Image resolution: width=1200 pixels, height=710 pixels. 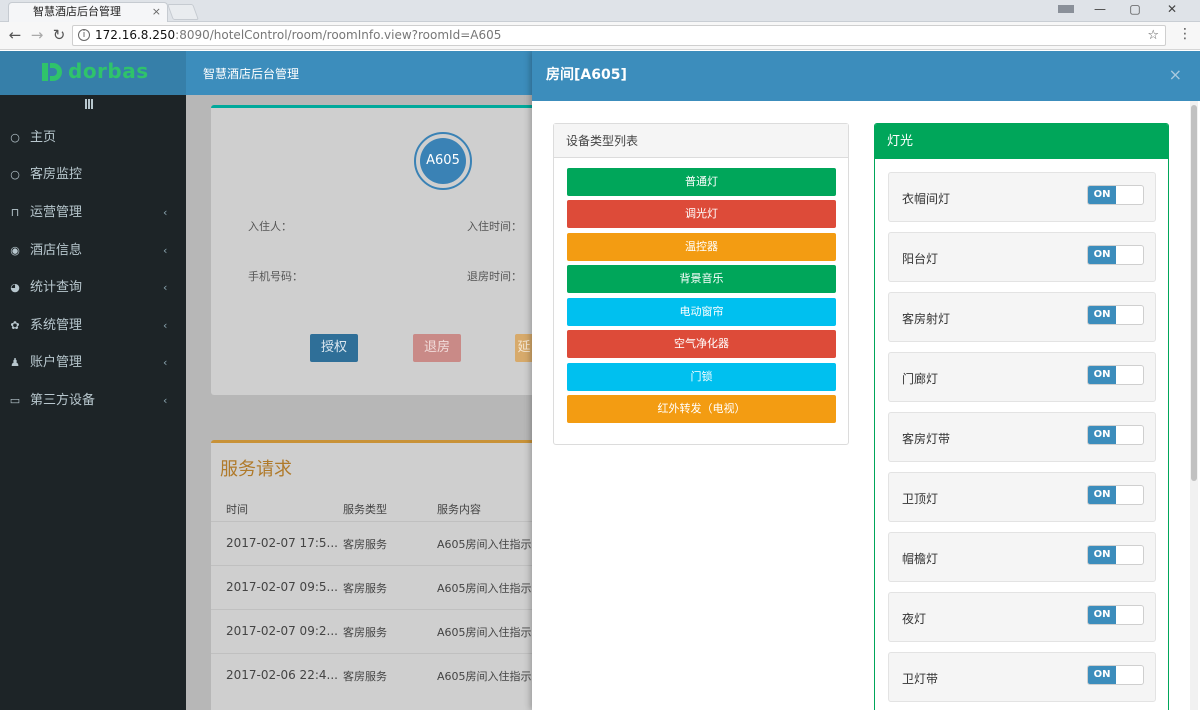 I want to click on sidebar-toggle-icon, so click(x=90, y=105).